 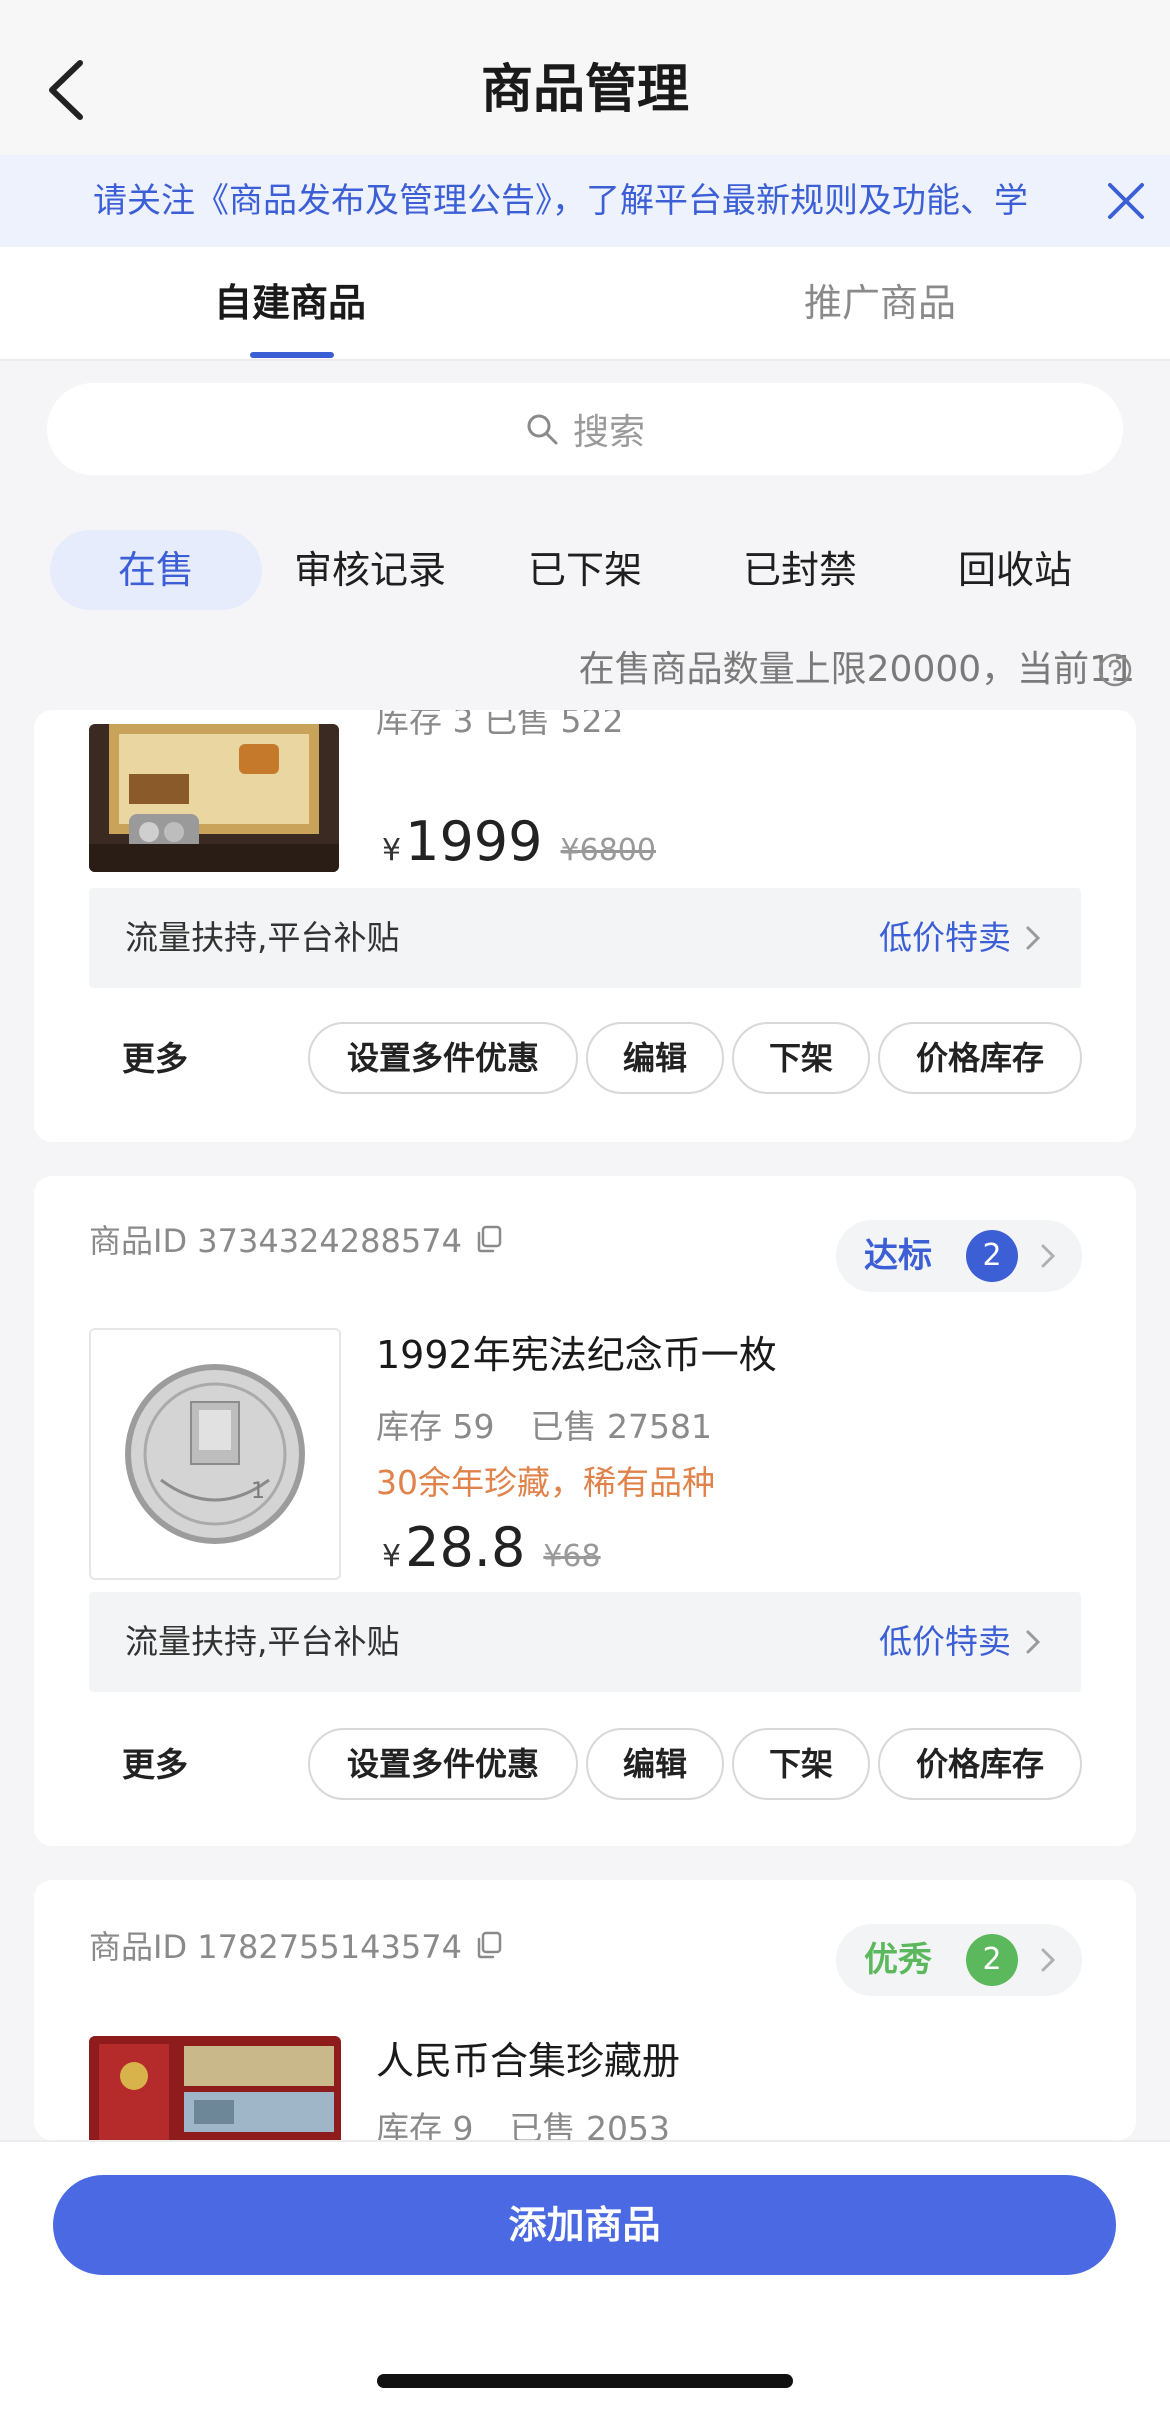 What do you see at coordinates (590, 201) in the screenshot?
I see `notice-text: 请关注《商品发布及管理公告》，了解平台最新规则及功能、学` at bounding box center [590, 201].